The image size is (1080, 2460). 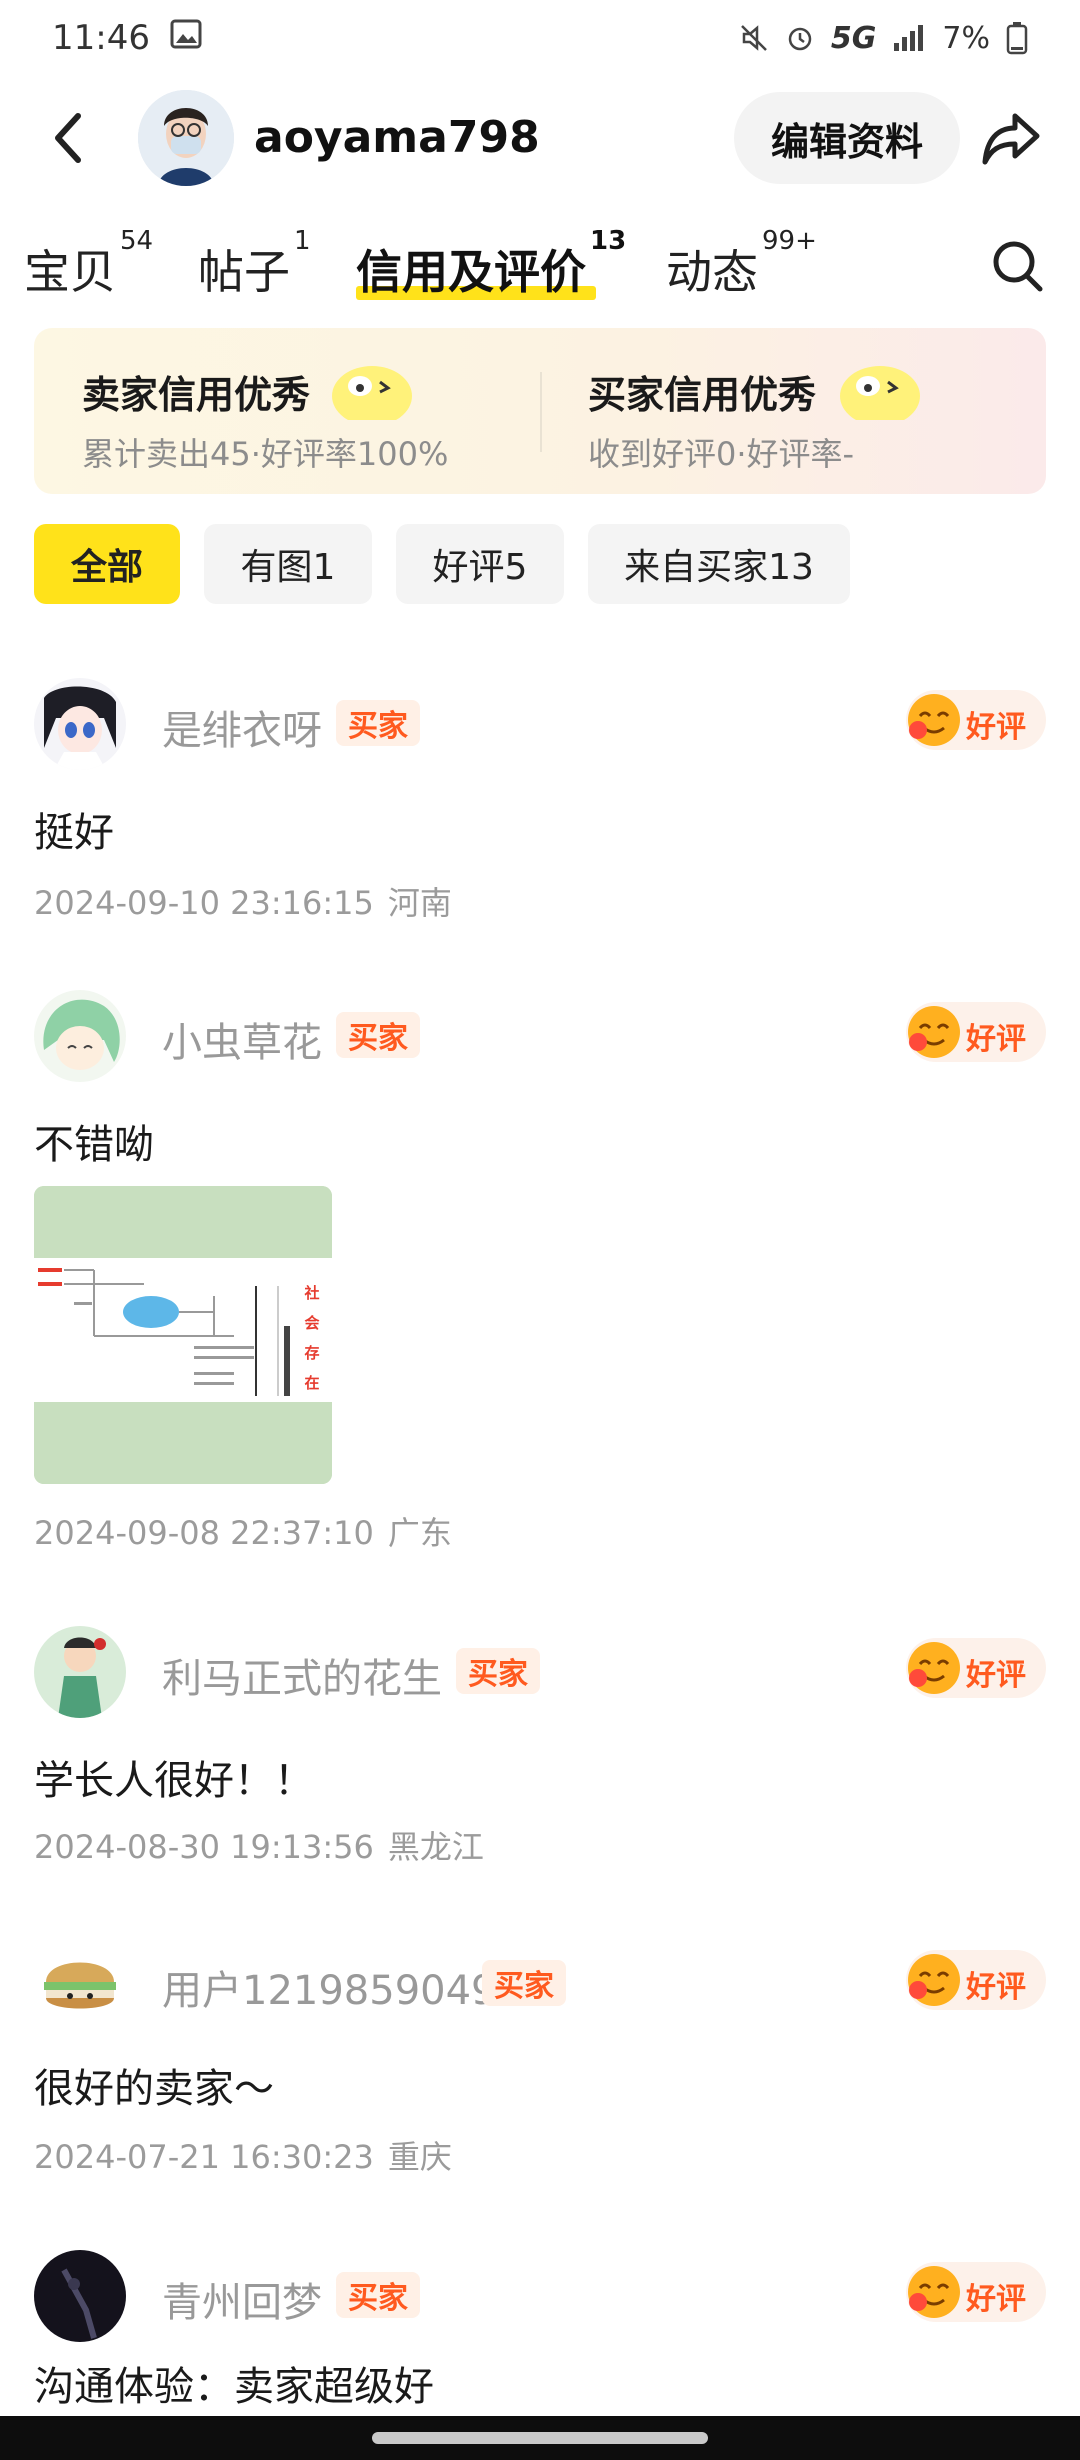 I want to click on profile-tabs: 宝贝54 帖子1 信用及评价13 动态99+, so click(x=540, y=268).